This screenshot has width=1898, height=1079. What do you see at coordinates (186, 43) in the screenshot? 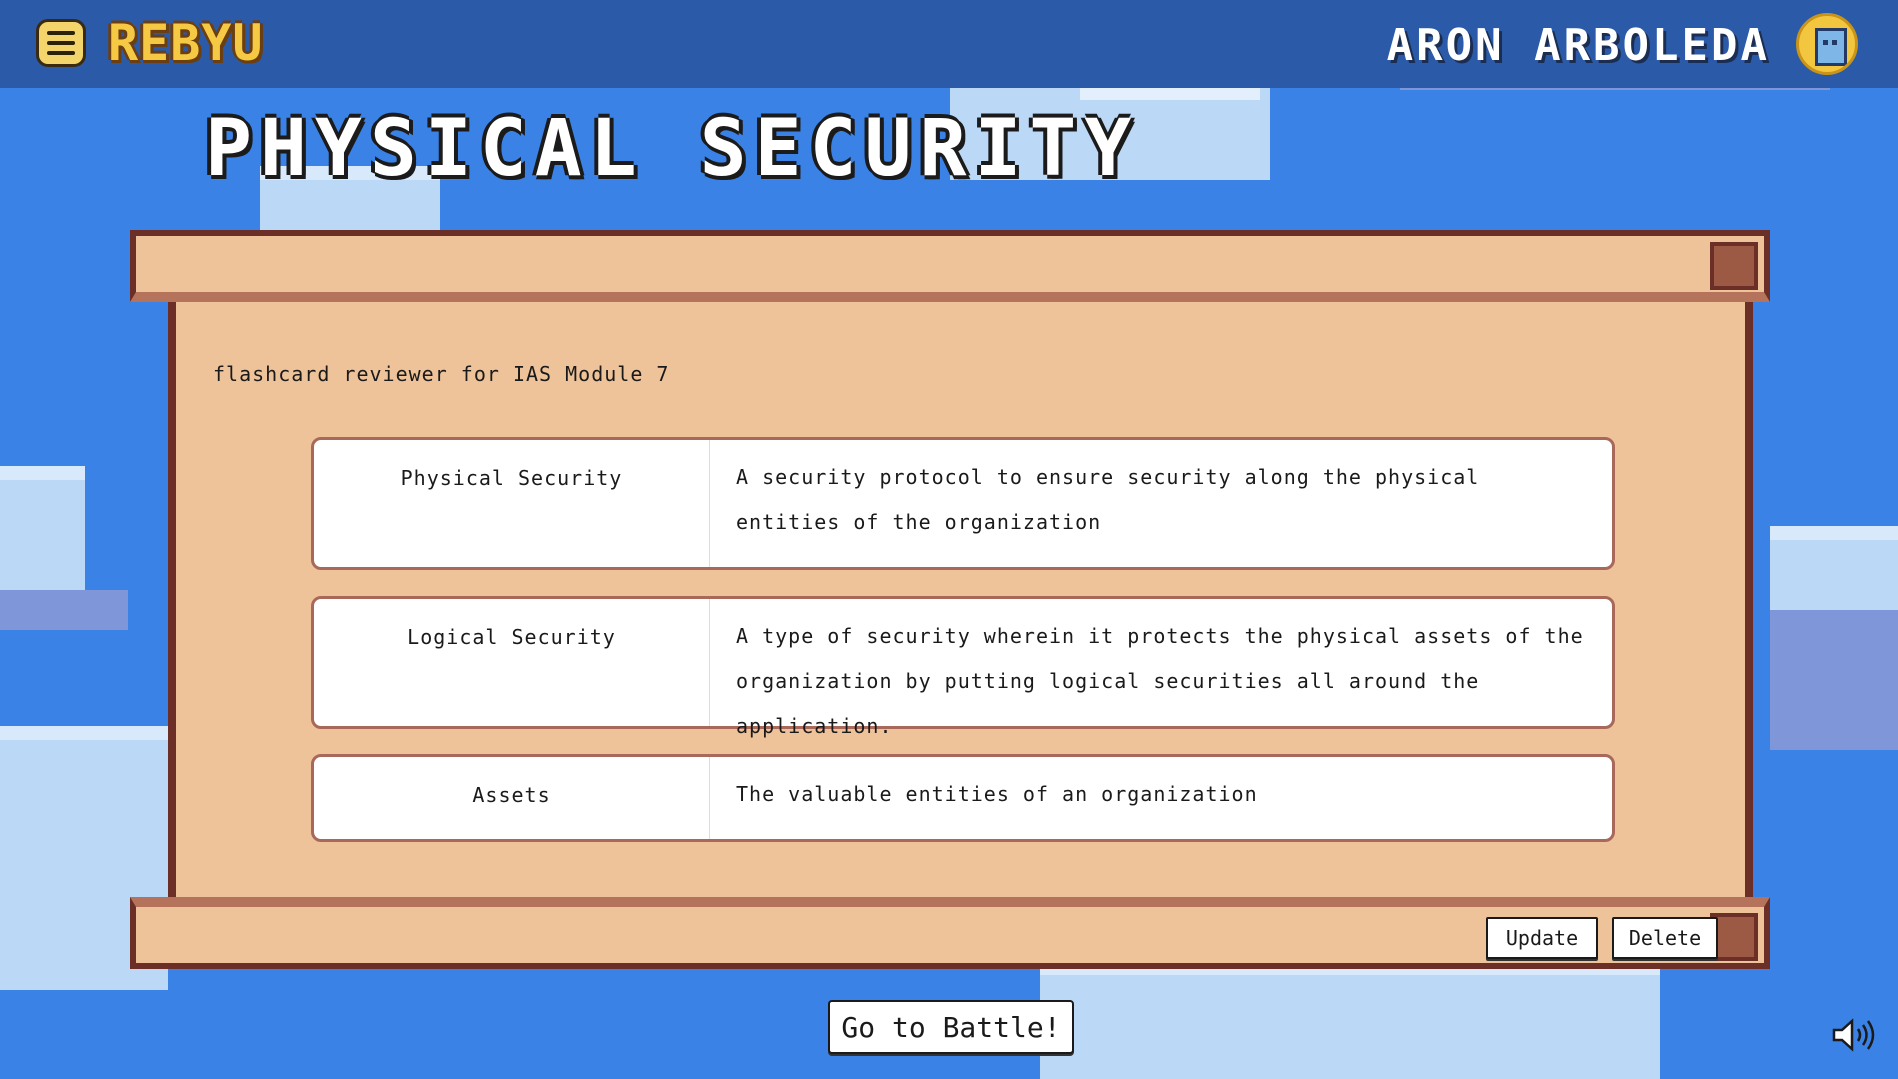
I see `app-logo: REBYU` at bounding box center [186, 43].